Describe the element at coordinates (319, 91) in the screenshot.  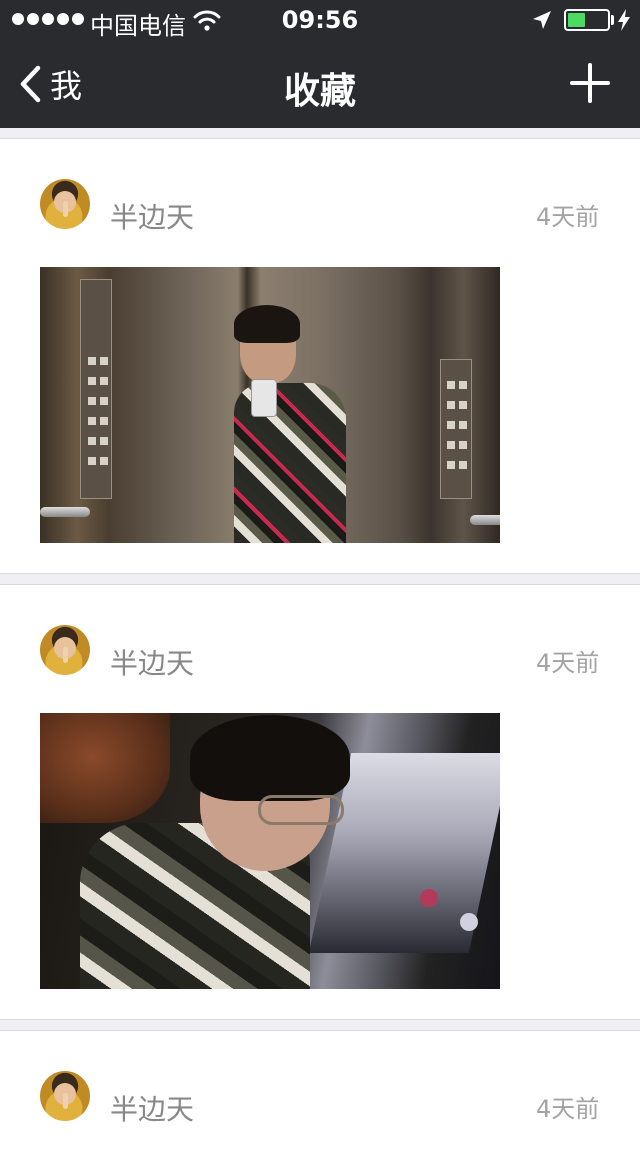
I see `page-title: 收藏` at that location.